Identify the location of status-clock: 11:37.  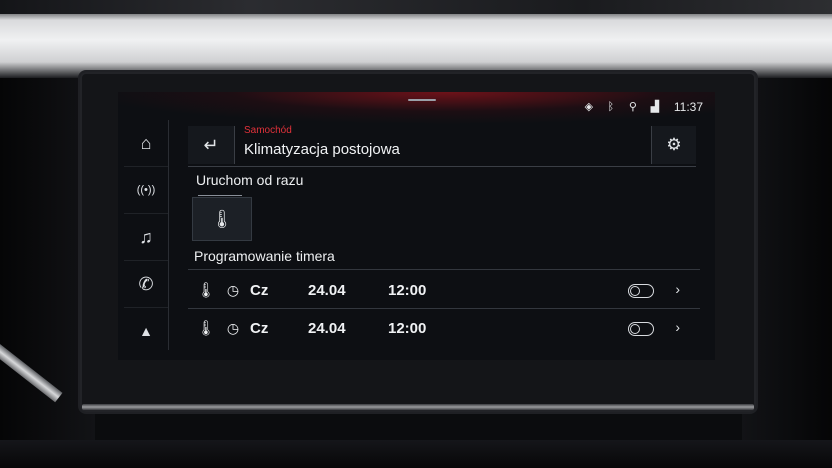
(688, 107).